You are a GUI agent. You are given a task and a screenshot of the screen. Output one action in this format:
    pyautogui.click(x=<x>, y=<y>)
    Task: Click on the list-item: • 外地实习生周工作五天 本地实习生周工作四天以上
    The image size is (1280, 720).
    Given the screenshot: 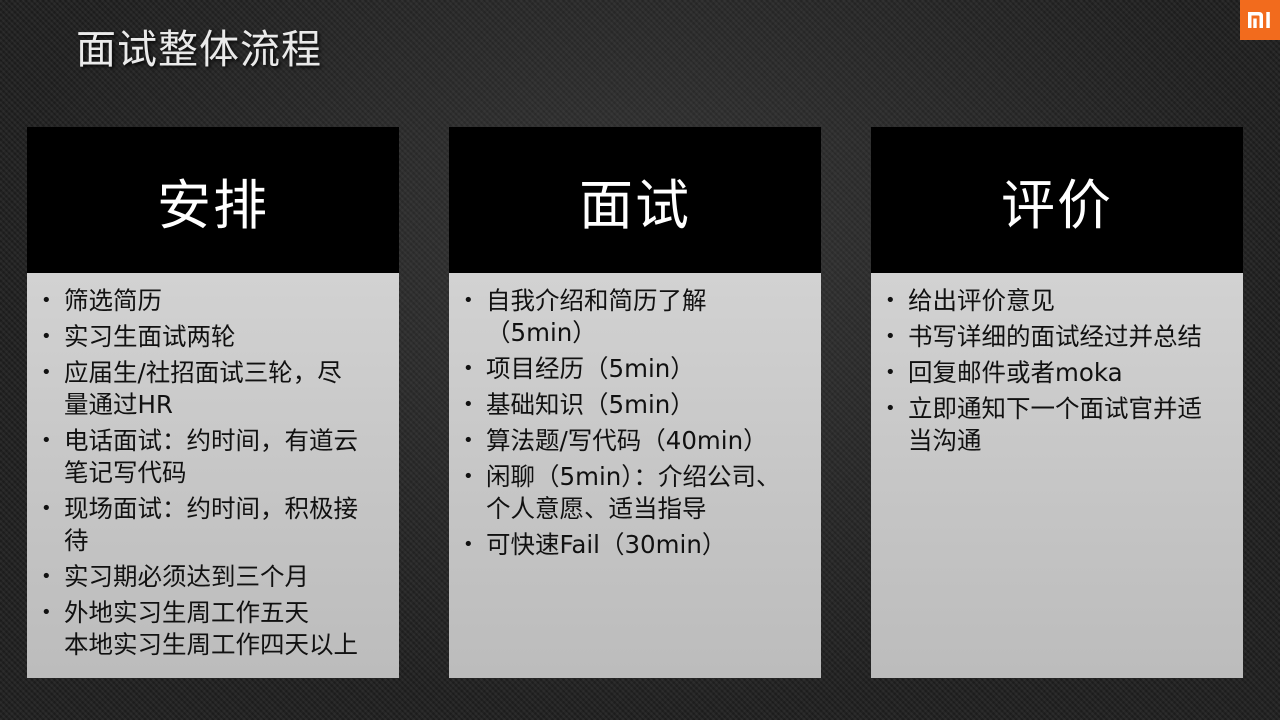 What is the action you would take?
    pyautogui.click(x=211, y=629)
    